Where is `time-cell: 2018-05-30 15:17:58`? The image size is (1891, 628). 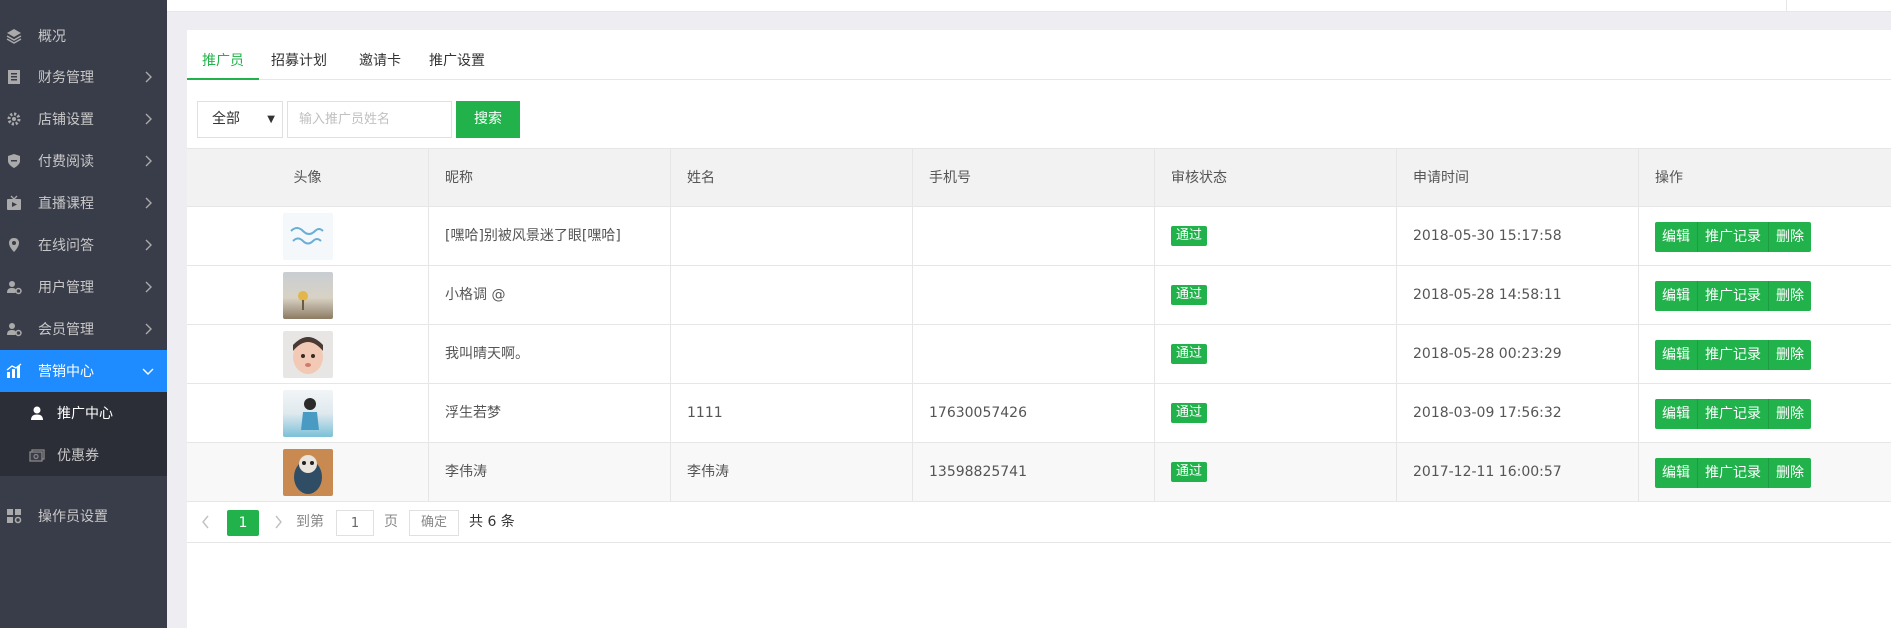 time-cell: 2018-05-30 15:17:58 is located at coordinates (1518, 236).